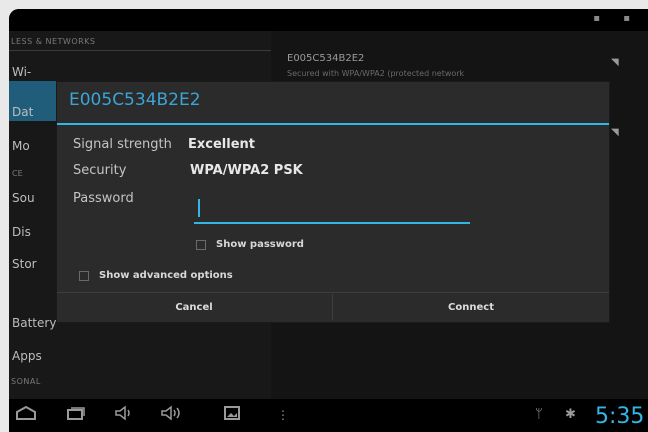 Image resolution: width=648 pixels, height=432 pixels. Describe the element at coordinates (32, 112) in the screenshot. I see `settings-item-data-usage: Dat` at that location.